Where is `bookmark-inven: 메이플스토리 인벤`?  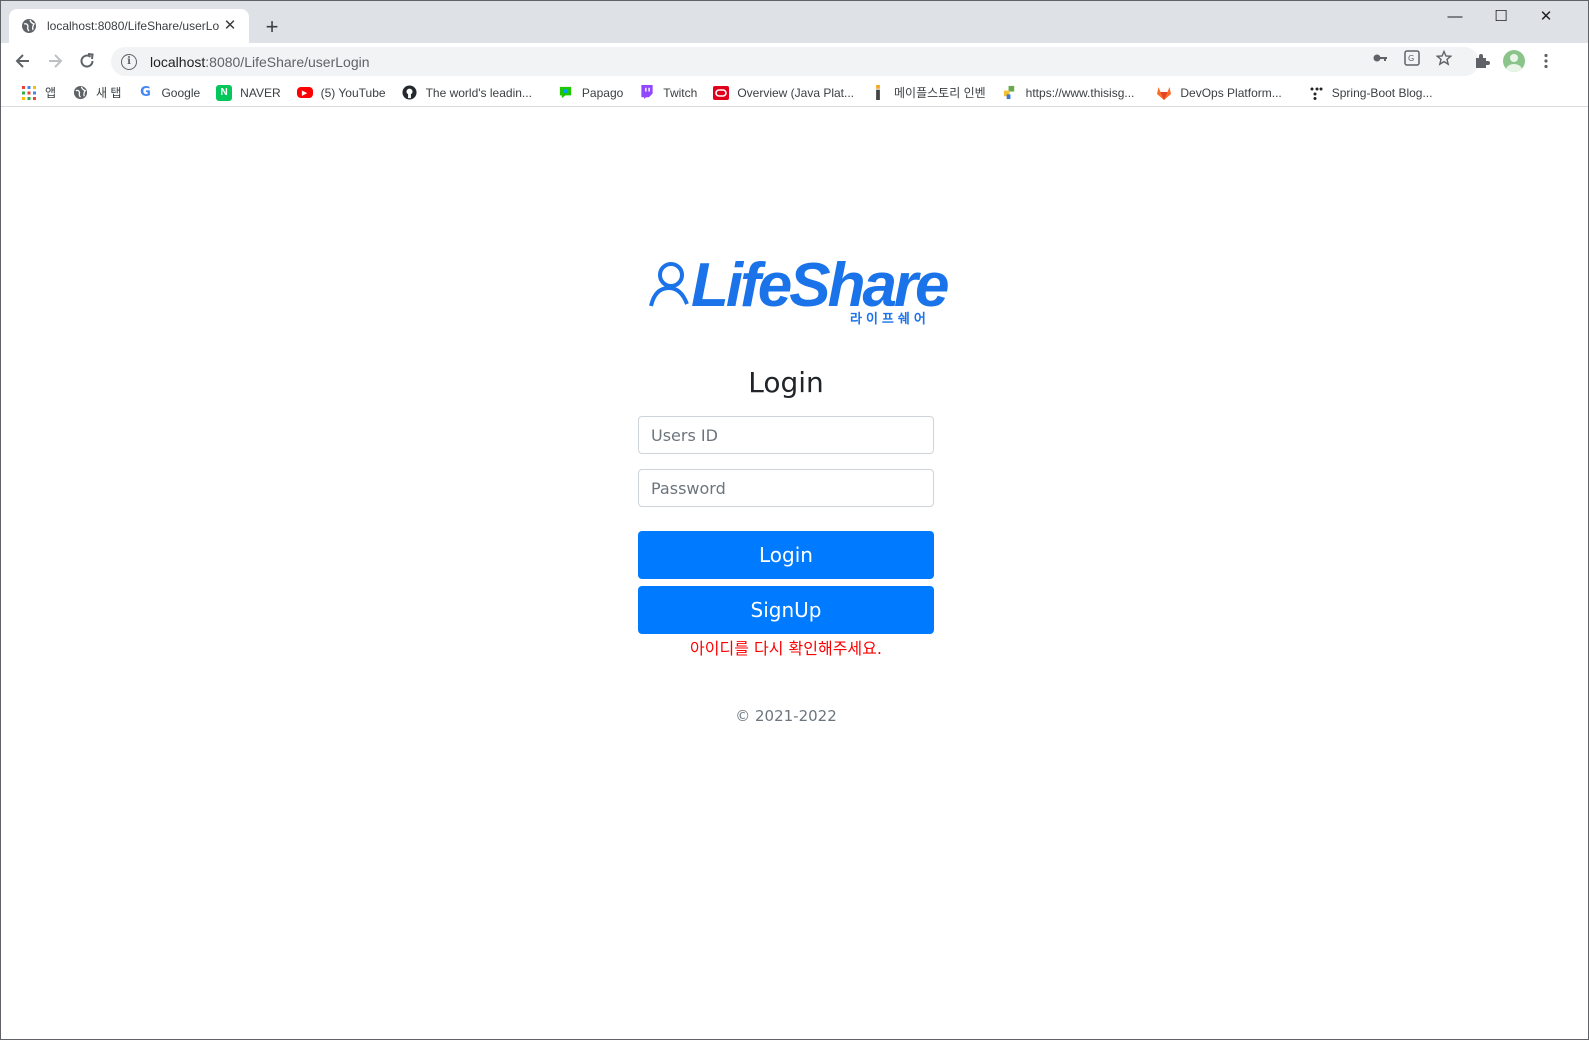
bookmark-inven: 메이플스토리 인벤 is located at coordinates (928, 93).